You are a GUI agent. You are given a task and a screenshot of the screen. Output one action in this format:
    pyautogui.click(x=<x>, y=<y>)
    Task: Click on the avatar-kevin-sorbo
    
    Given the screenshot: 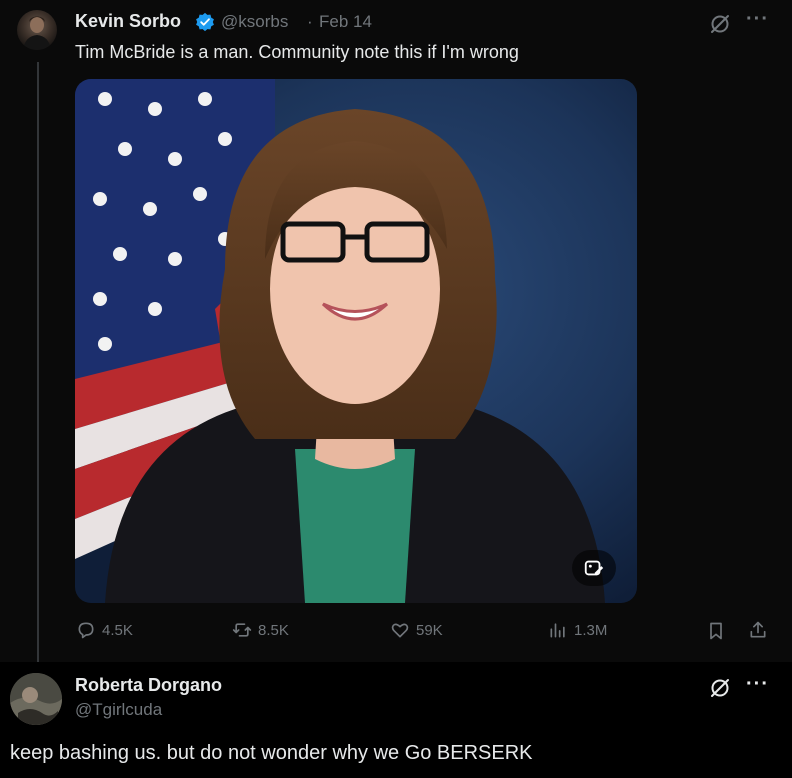 What is the action you would take?
    pyautogui.click(x=37, y=30)
    